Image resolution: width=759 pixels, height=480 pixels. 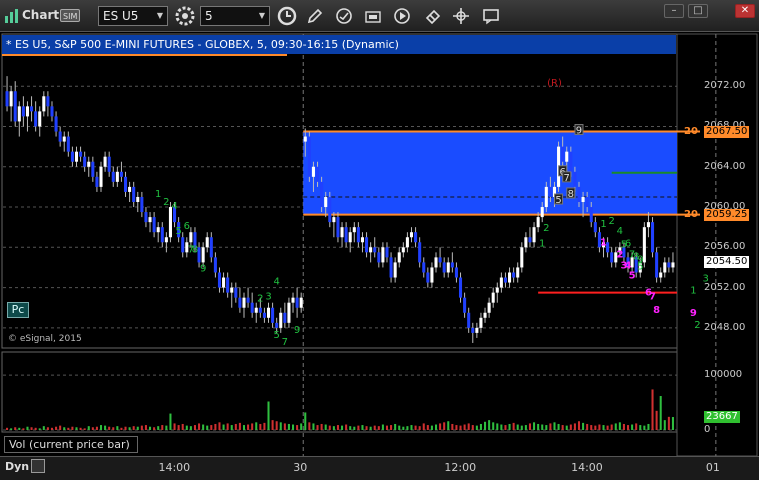 I want to click on credit-text: © eSignal, 2015, so click(x=45, y=339).